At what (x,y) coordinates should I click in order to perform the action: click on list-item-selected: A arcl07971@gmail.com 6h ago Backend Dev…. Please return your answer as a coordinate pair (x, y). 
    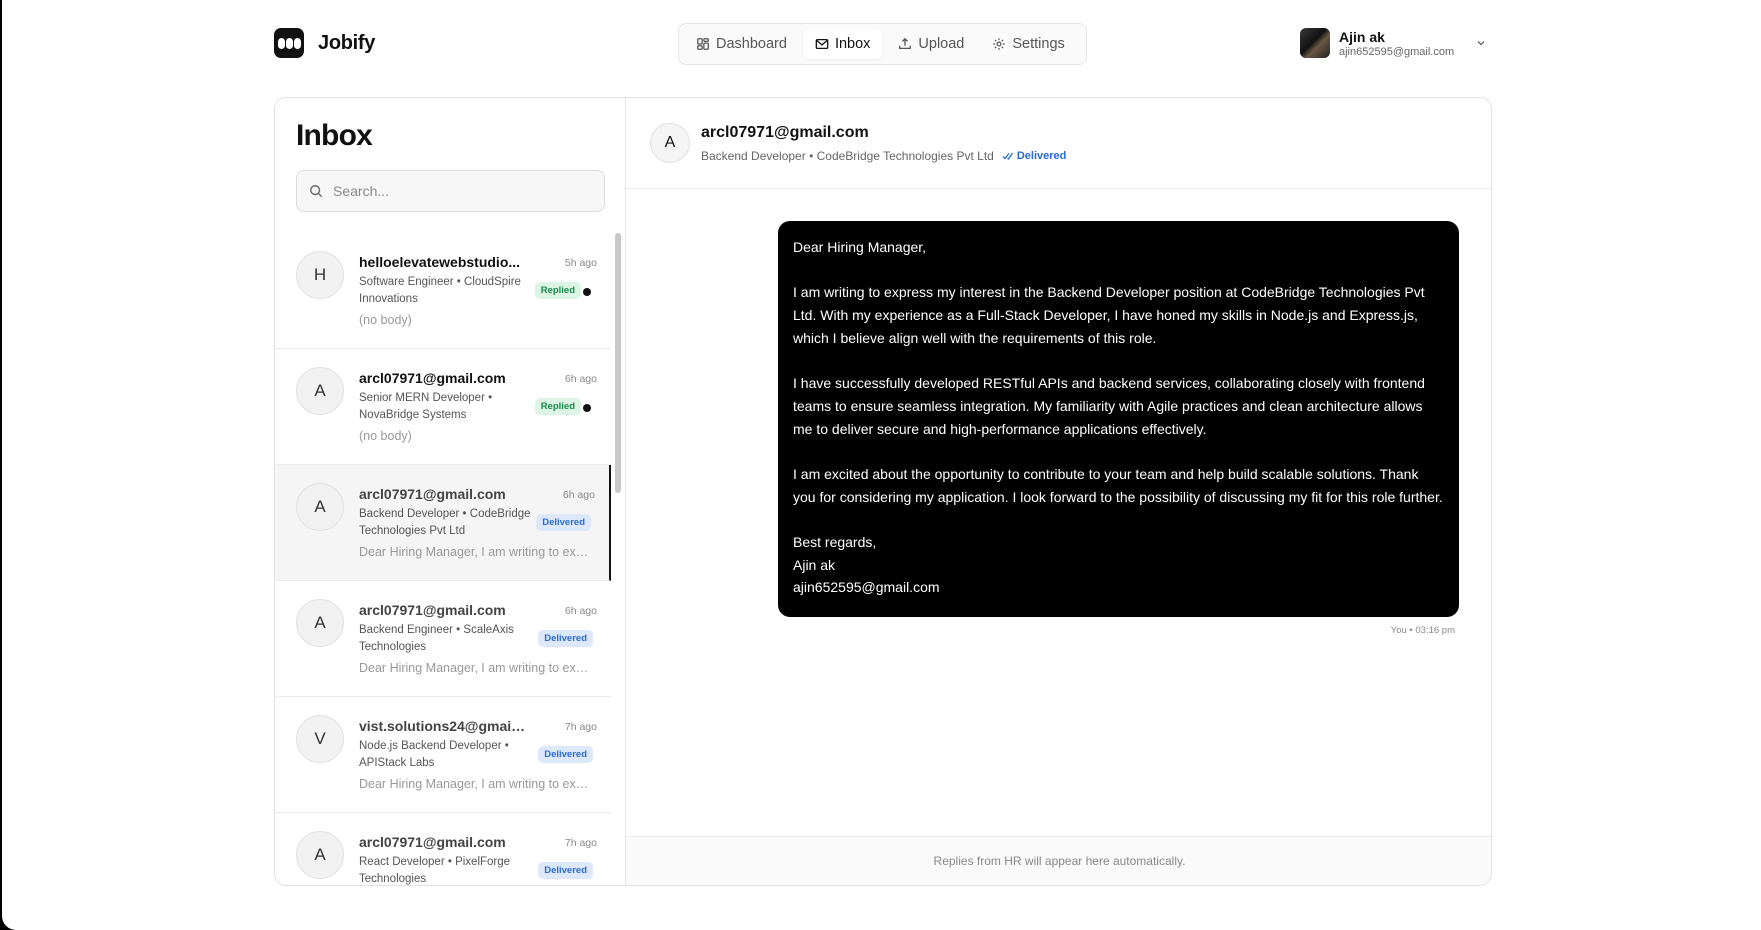
    Looking at the image, I should click on (443, 523).